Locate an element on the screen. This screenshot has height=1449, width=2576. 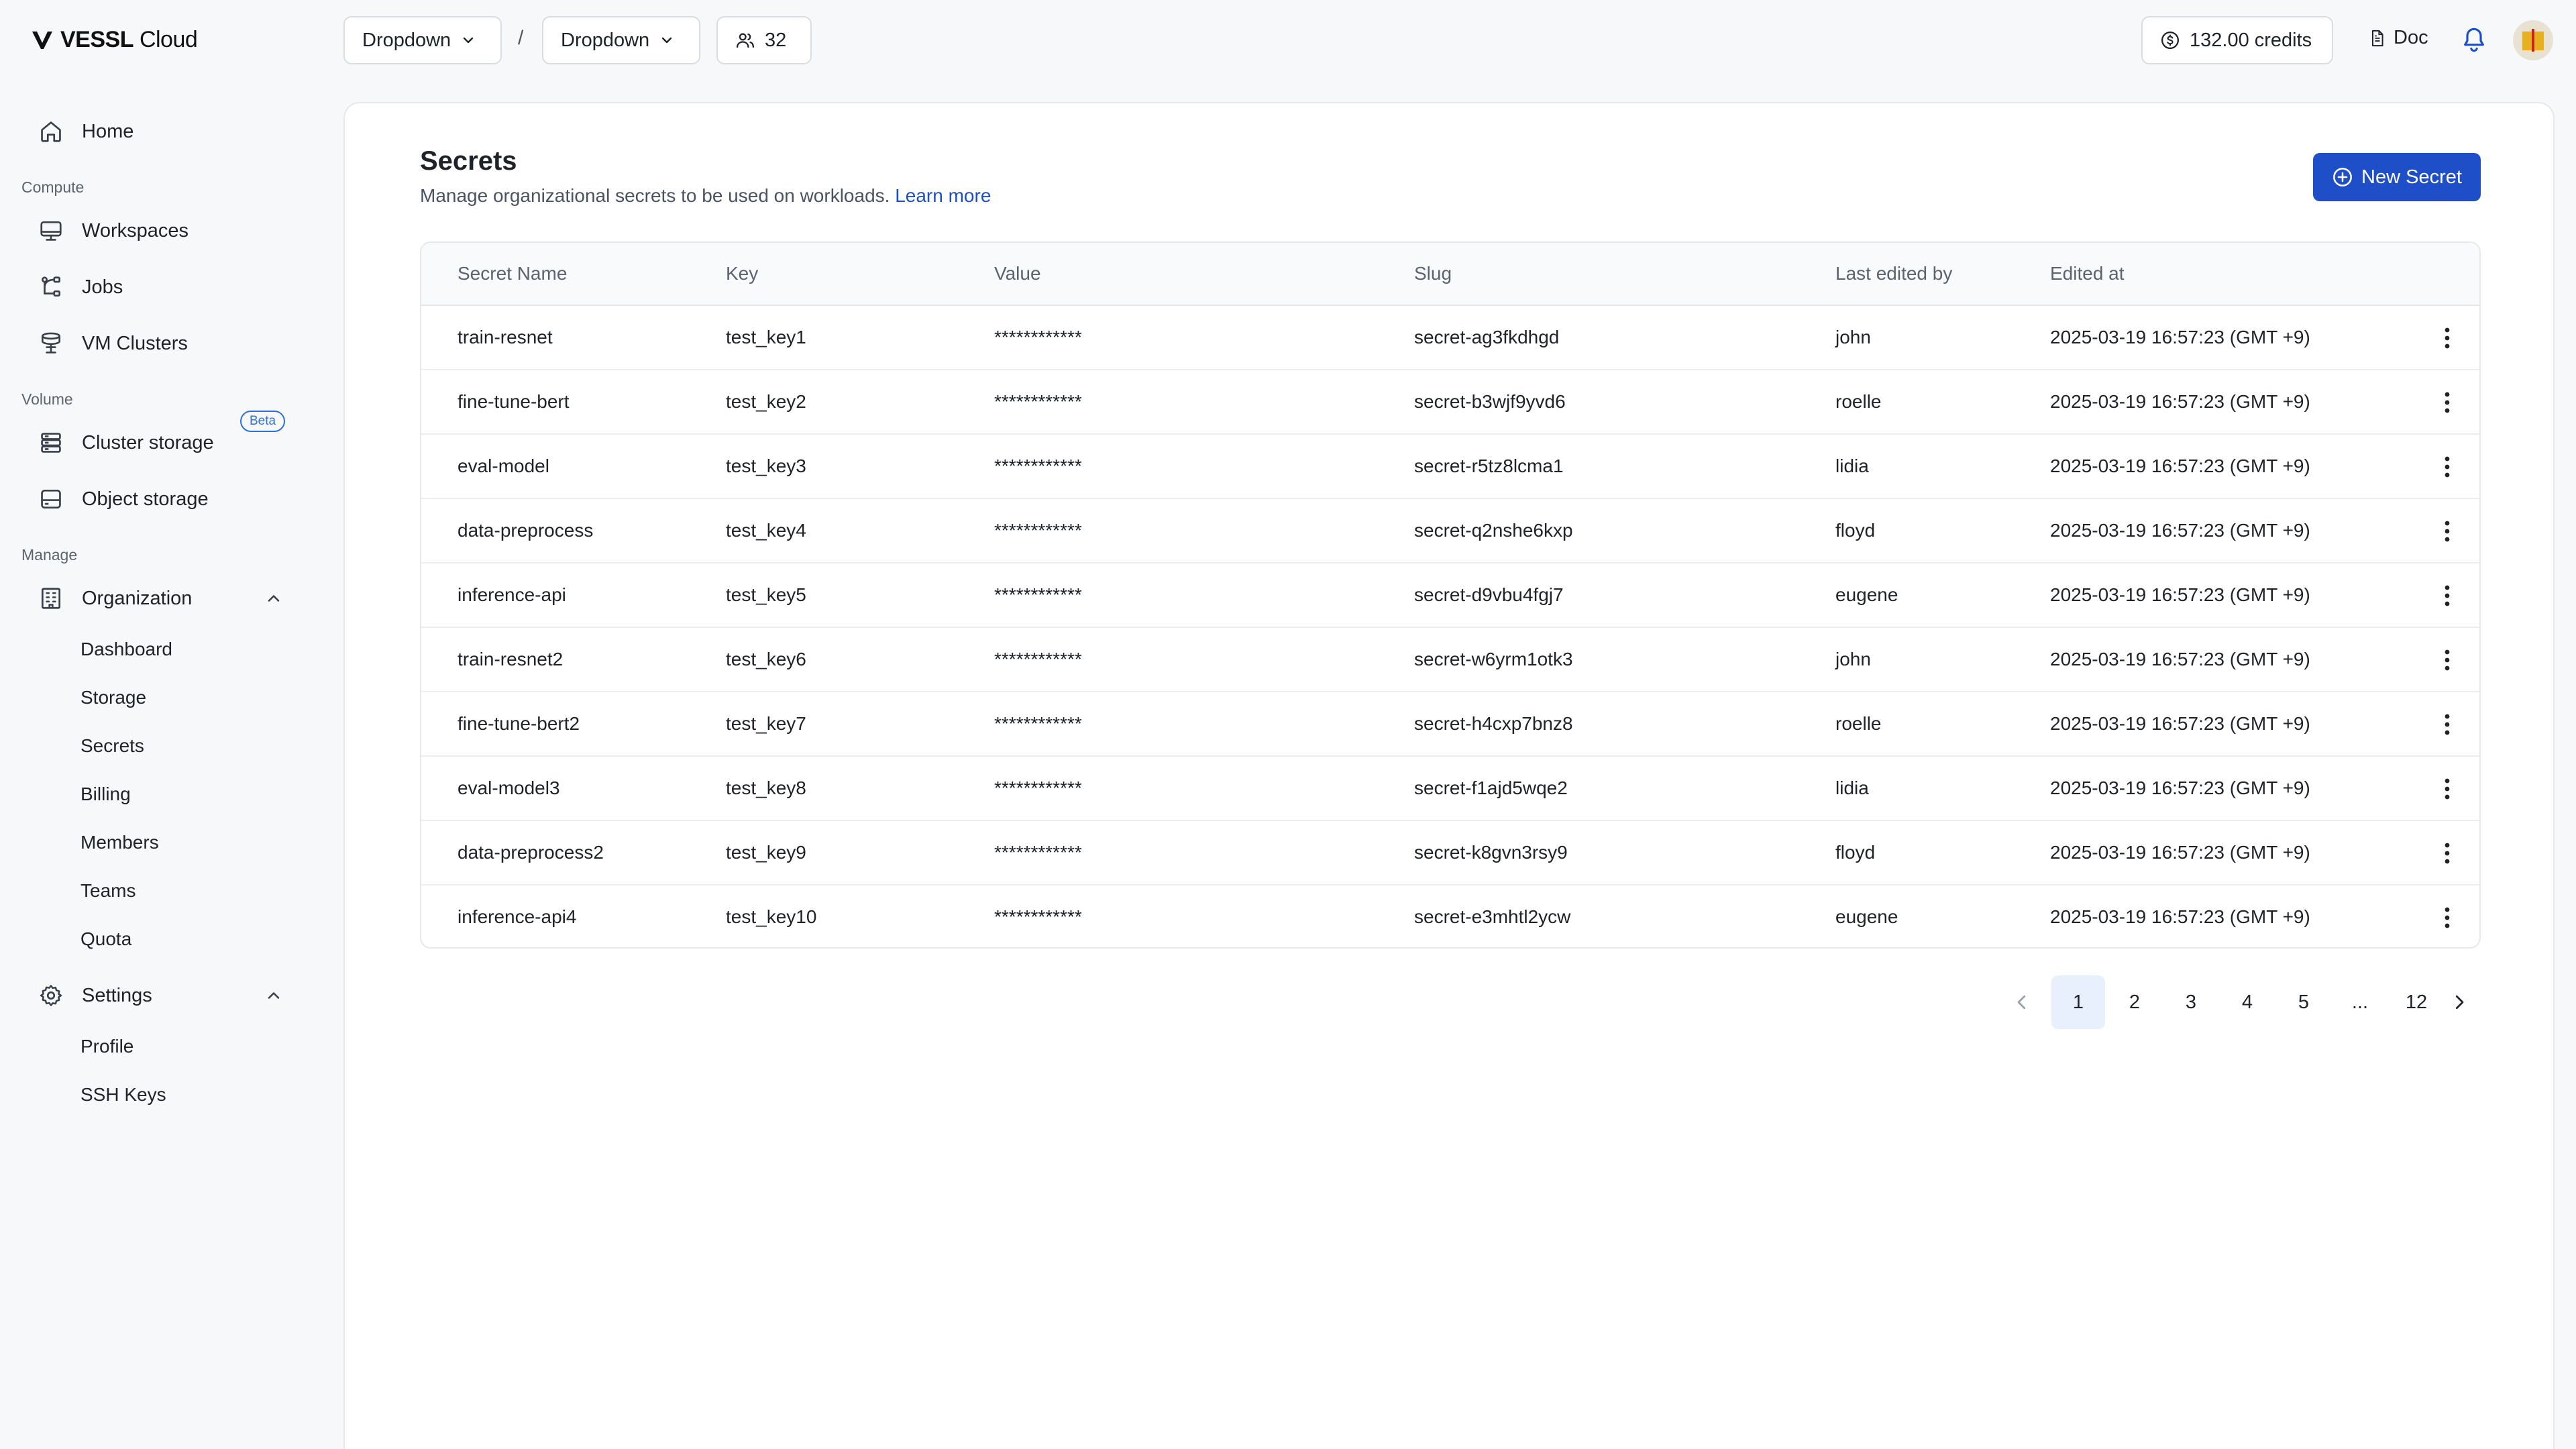
page-button-1: 1 is located at coordinates (2078, 1002).